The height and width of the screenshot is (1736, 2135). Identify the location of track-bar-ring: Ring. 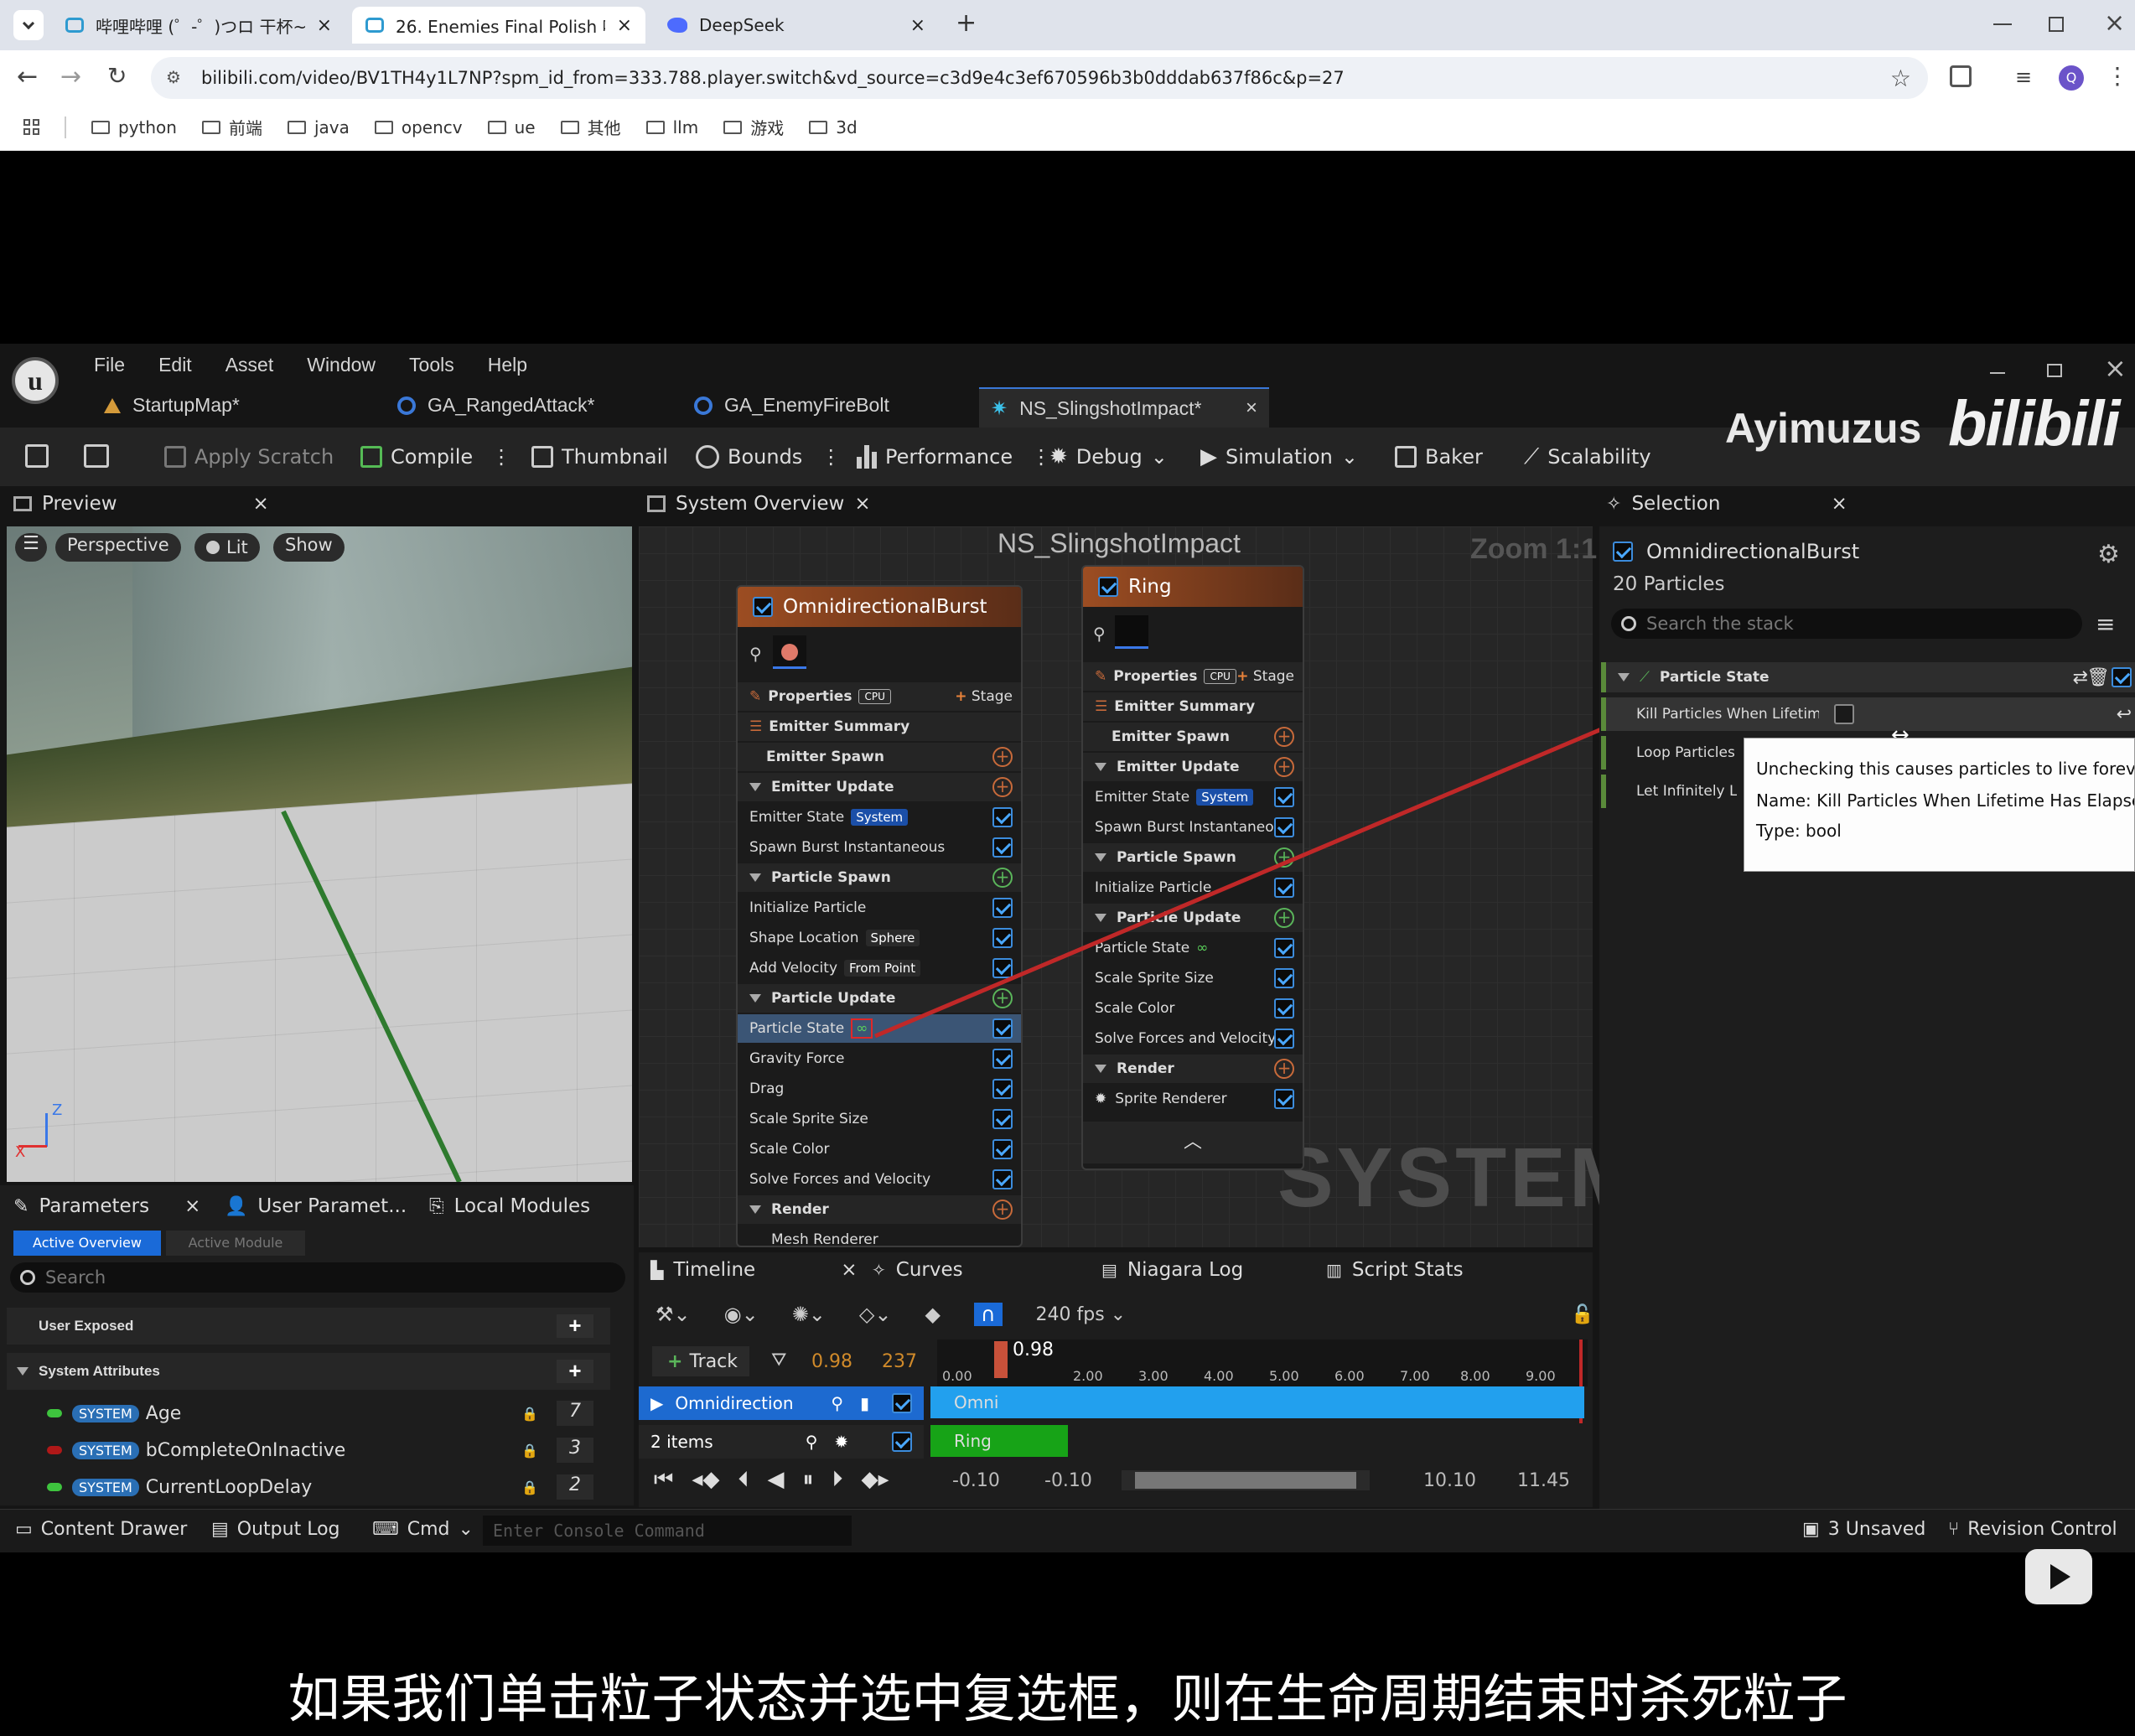
(999, 1441).